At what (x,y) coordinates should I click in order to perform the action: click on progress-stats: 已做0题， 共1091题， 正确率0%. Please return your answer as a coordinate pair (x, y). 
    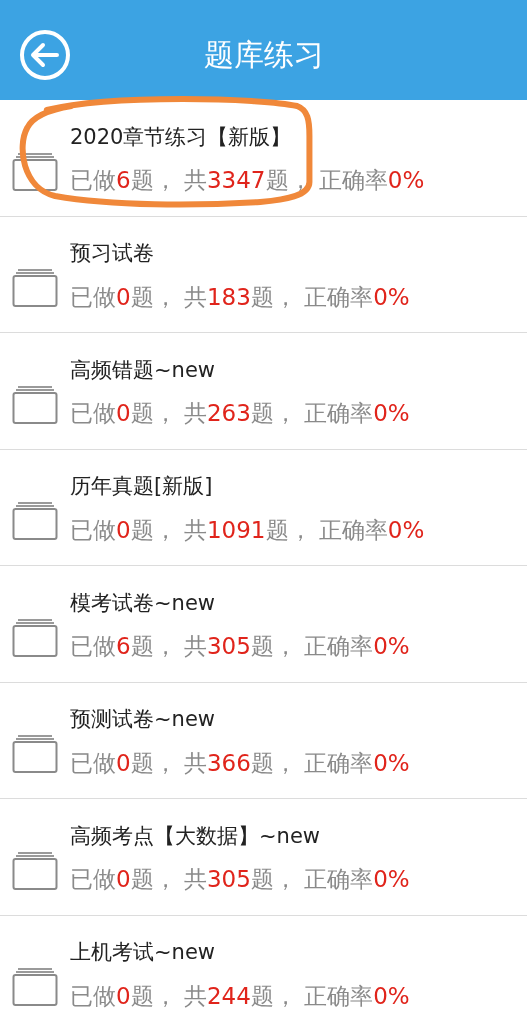
    Looking at the image, I should click on (247, 530).